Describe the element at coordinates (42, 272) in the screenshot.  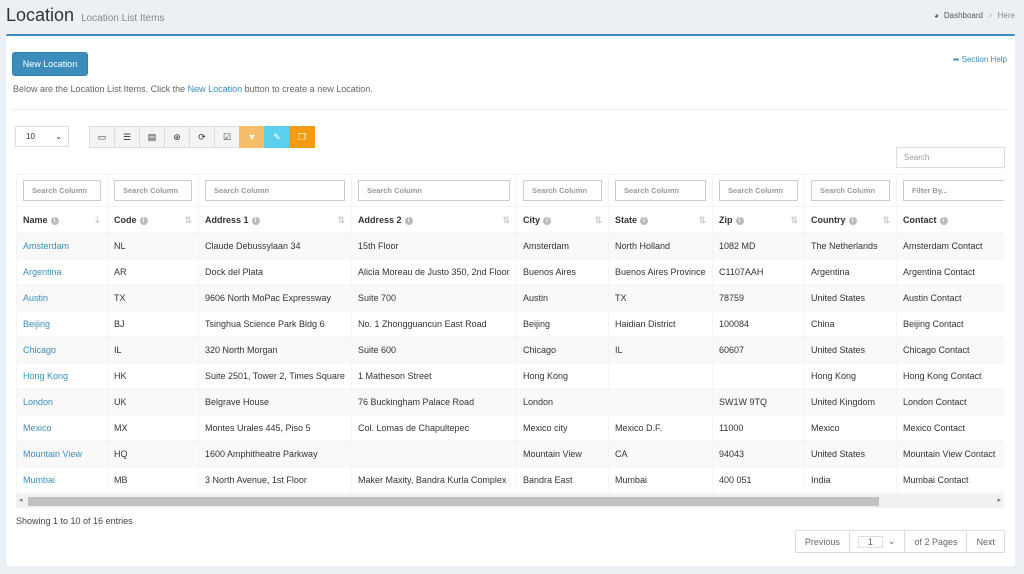
I see `location-link: Argentina` at that location.